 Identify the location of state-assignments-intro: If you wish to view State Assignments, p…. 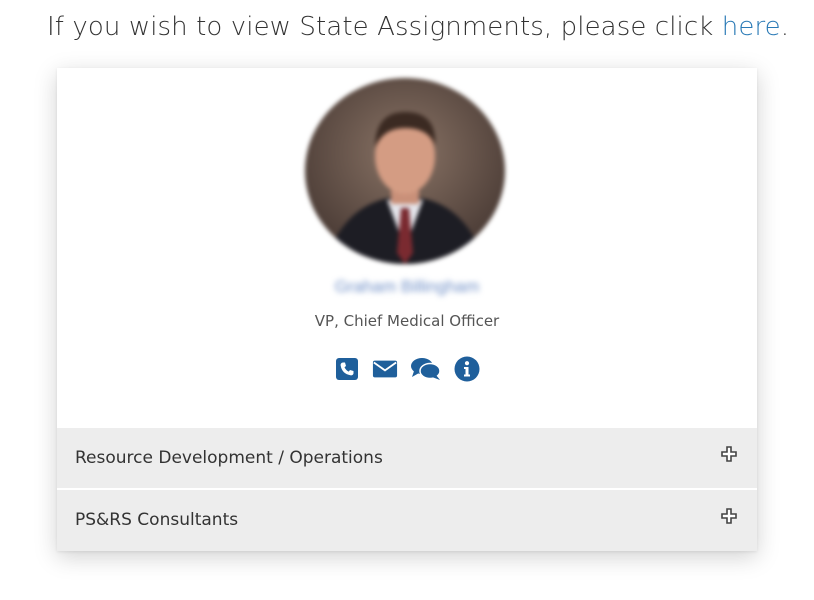
(418, 27).